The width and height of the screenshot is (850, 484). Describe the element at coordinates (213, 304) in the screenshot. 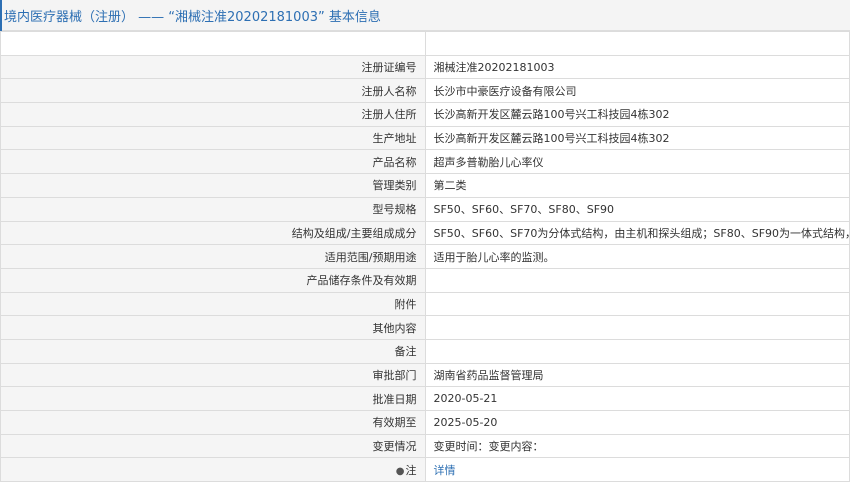

I see `row-label: 附件` at that location.